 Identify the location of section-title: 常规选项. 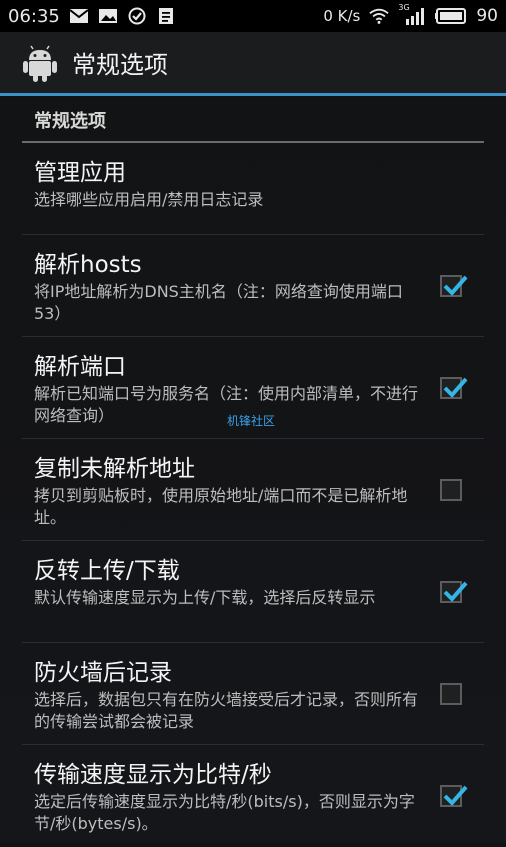
(70, 121).